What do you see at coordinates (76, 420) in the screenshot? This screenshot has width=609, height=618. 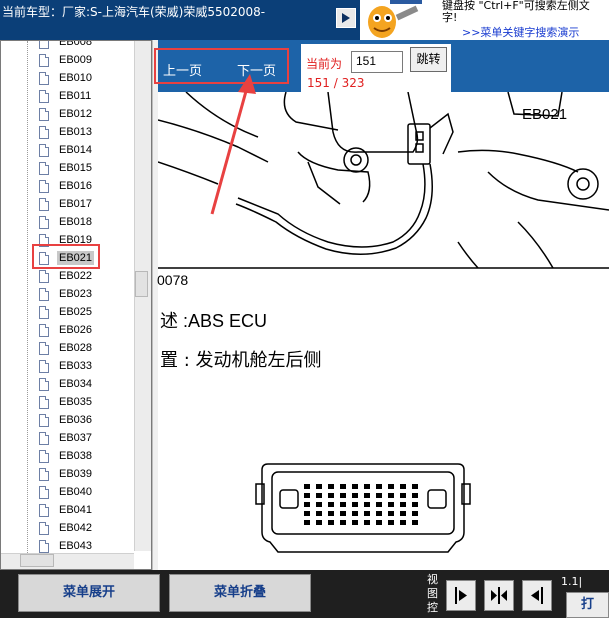 I see `tree-item-label: EB036` at bounding box center [76, 420].